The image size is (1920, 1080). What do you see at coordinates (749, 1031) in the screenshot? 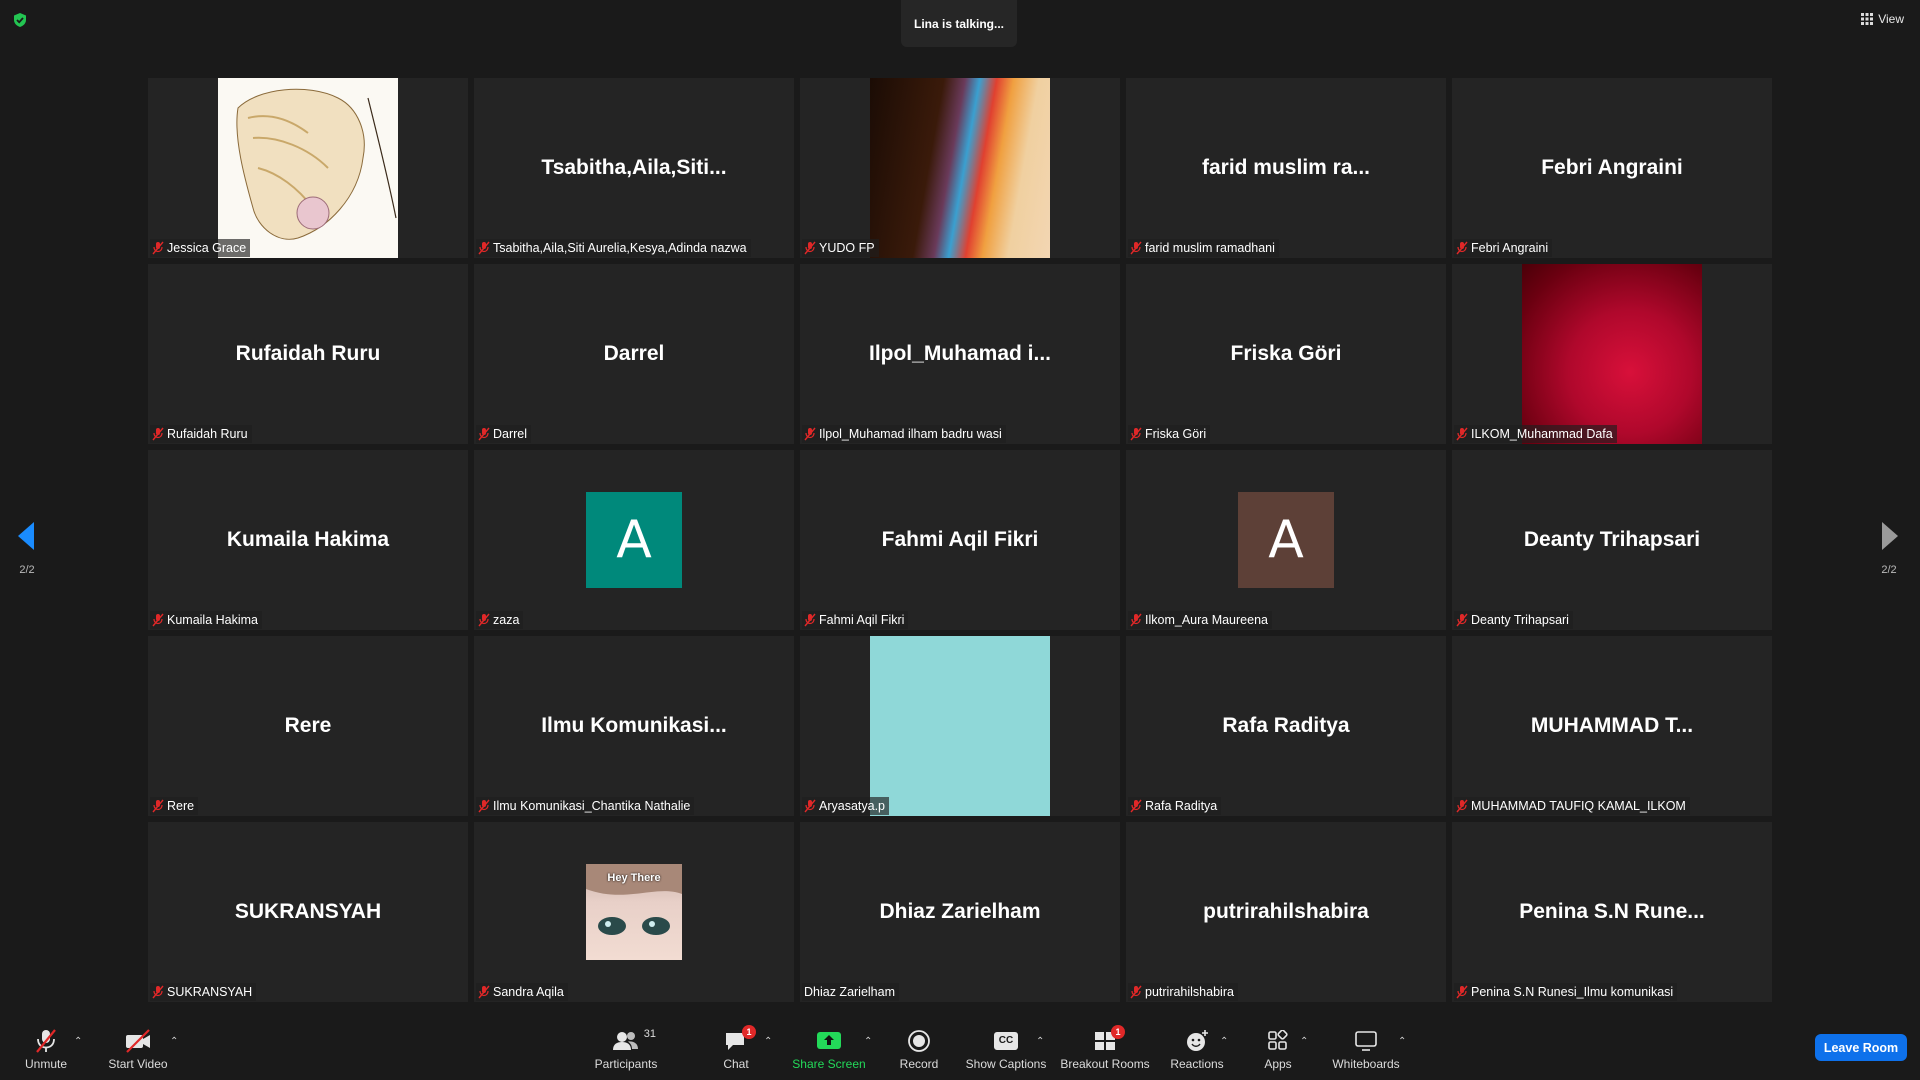
I see `chat-badge: 1` at bounding box center [749, 1031].